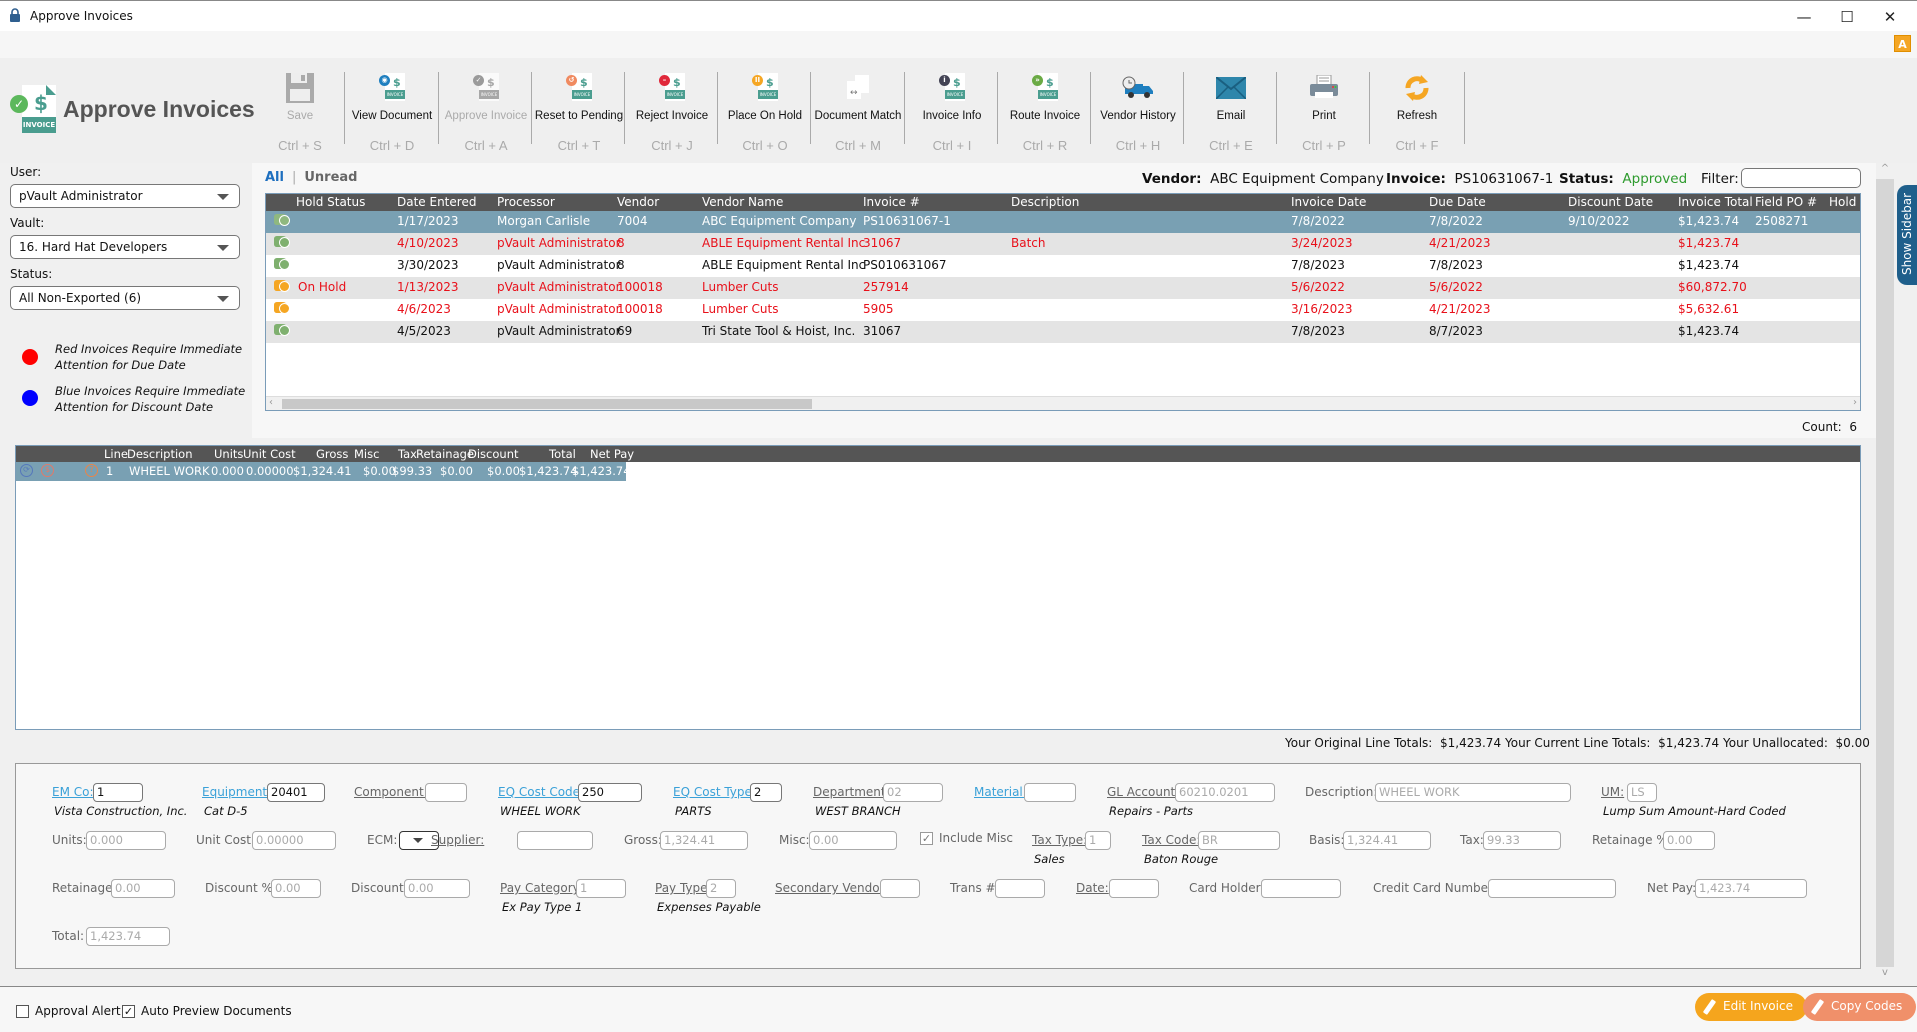  Describe the element at coordinates (541, 792) in the screenshot. I see `eq-cost-code-label: EQ Cost Code:` at that location.